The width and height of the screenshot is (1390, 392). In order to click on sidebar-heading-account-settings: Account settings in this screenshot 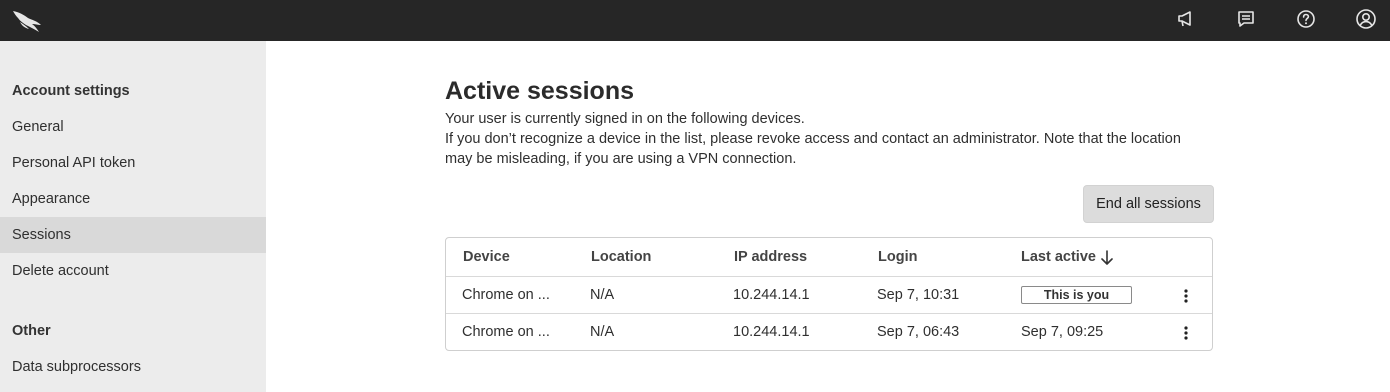, I will do `click(71, 91)`.